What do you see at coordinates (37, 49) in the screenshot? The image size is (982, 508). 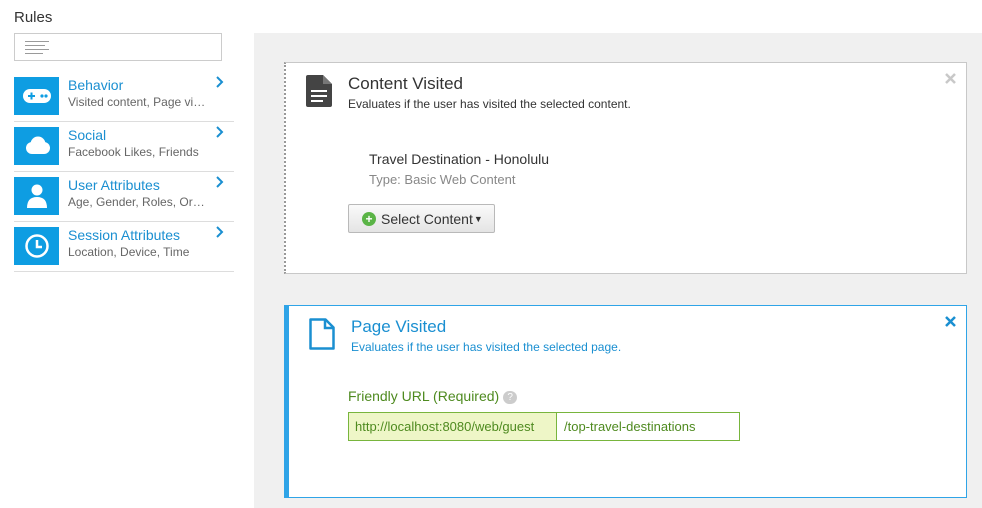 I see `text-lines-icon` at bounding box center [37, 49].